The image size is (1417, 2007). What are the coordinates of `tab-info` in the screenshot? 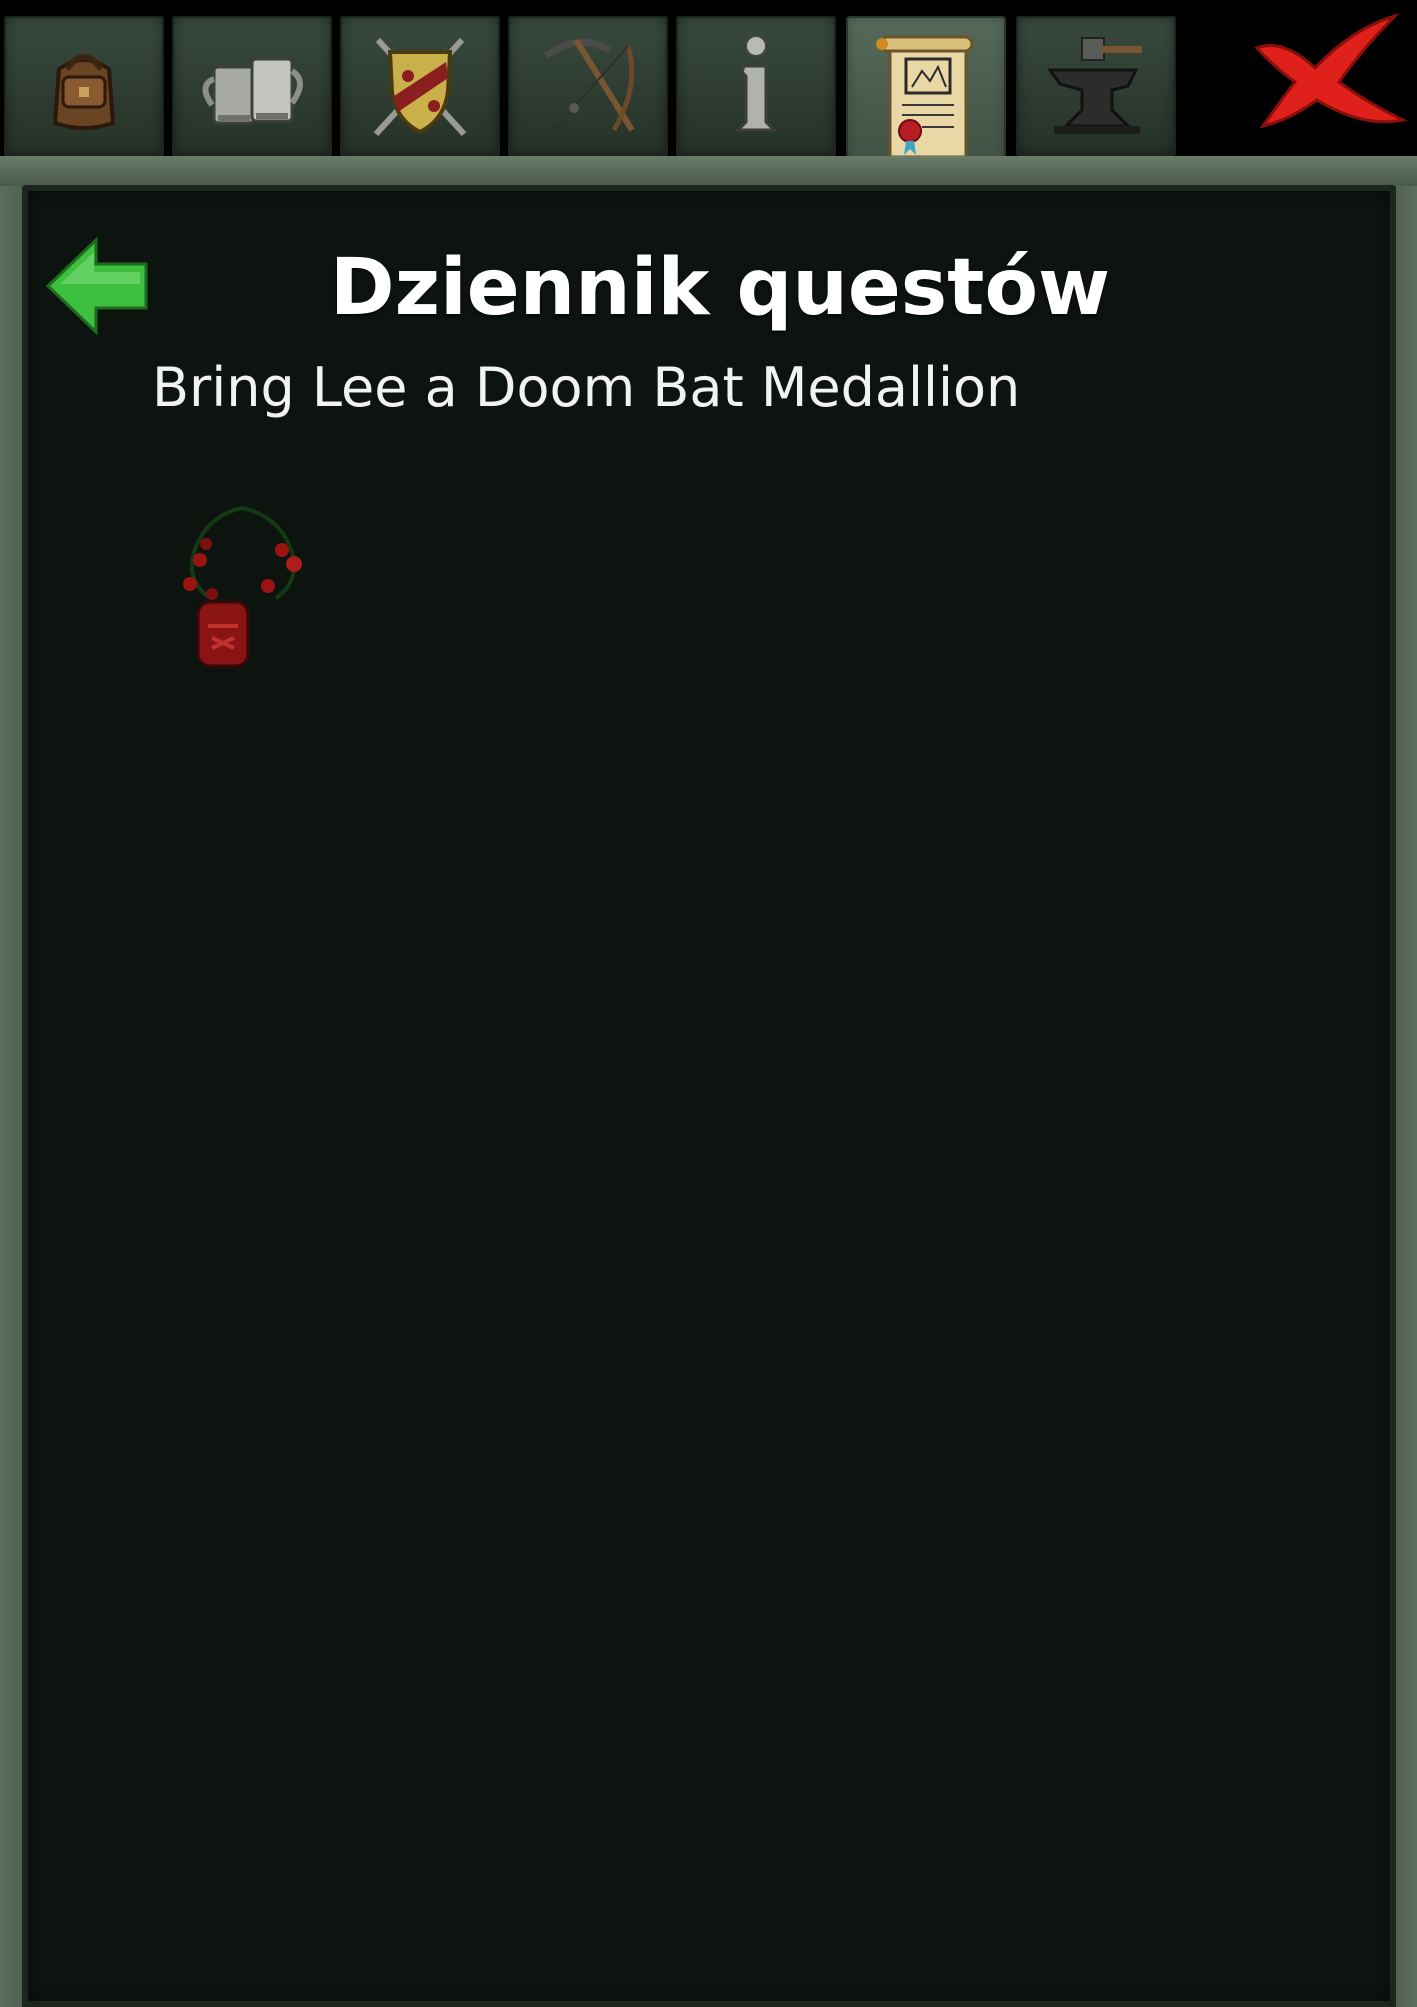 It's located at (756, 86).